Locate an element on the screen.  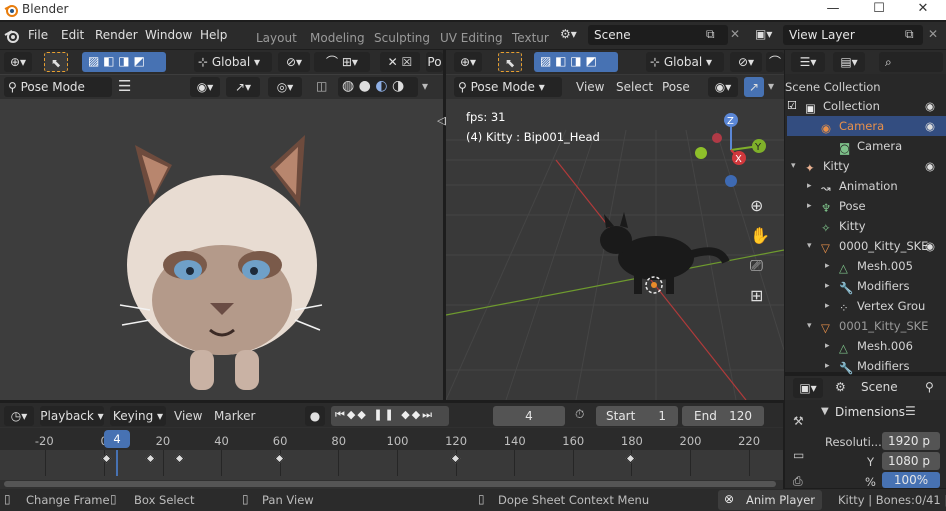
timeline-menu-marker: Marker is located at coordinates (234, 416).